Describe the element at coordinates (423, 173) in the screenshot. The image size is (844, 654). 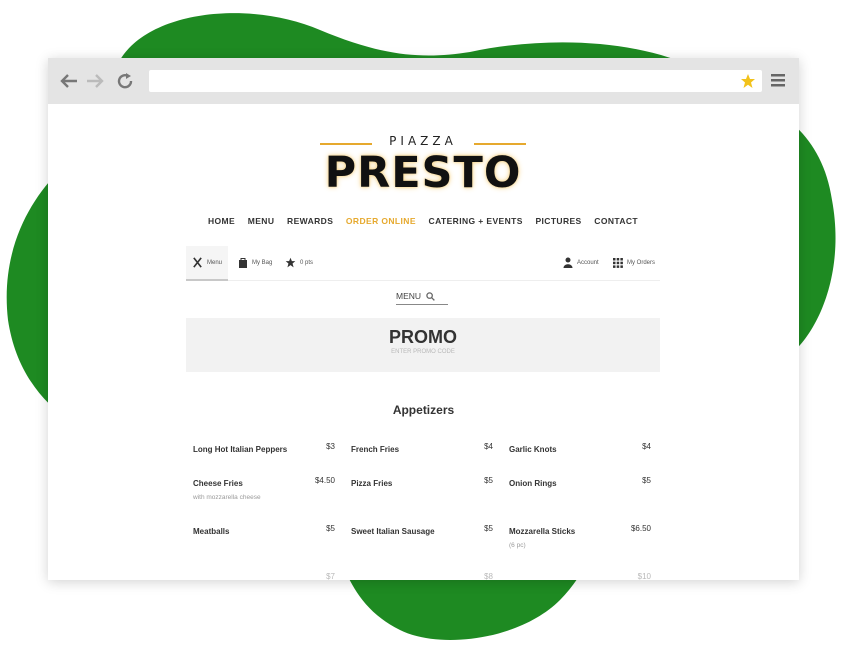
I see `logo-big-text: PRESTO` at that location.